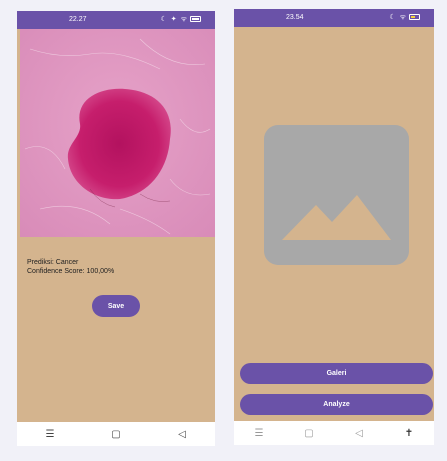 The height and width of the screenshot is (461, 447). What do you see at coordinates (71, 271) in the screenshot?
I see `confidence-score: Confidence Score: 100,00%` at bounding box center [71, 271].